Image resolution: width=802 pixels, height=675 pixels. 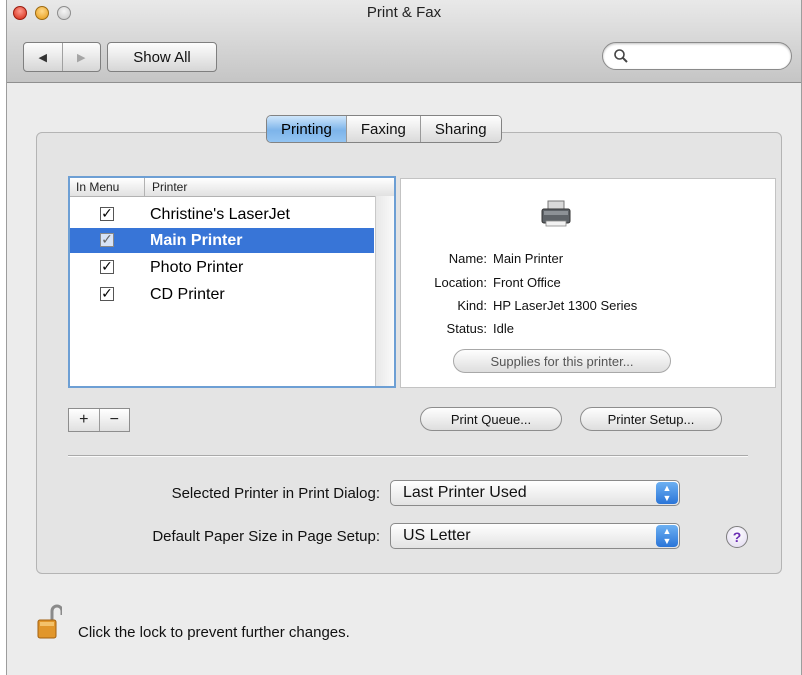 I want to click on selected-printer-value: Last Printer Used, so click(x=465, y=492).